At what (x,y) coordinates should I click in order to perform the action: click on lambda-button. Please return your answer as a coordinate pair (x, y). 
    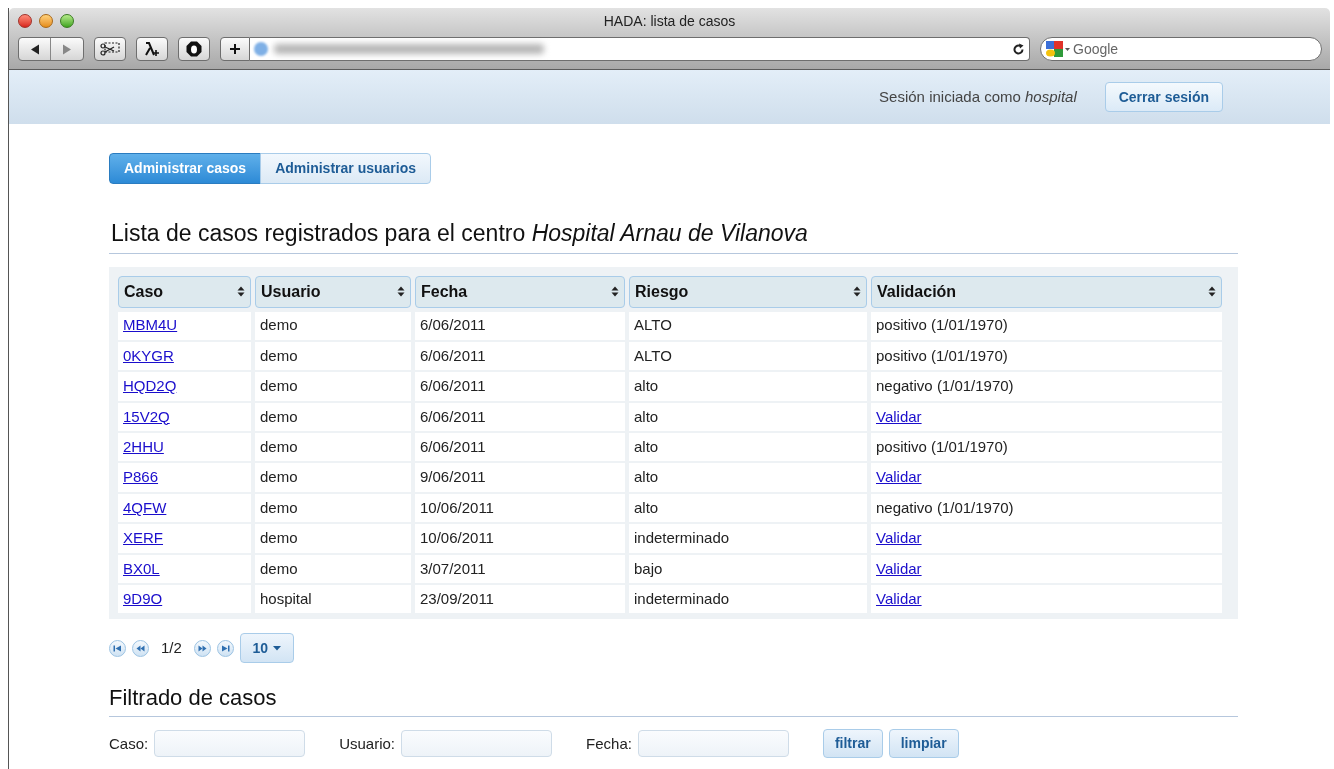
    Looking at the image, I should click on (152, 49).